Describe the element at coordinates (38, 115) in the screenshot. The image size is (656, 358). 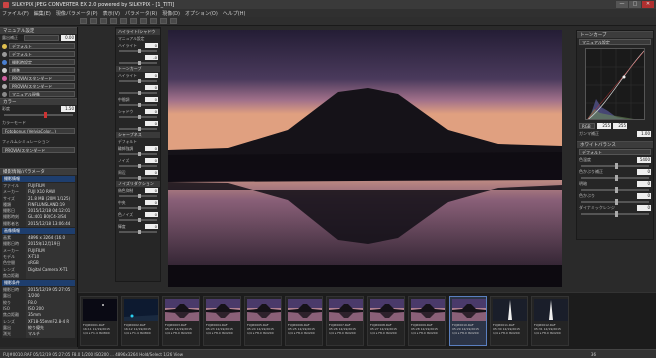
I see `saturation-slider` at that location.